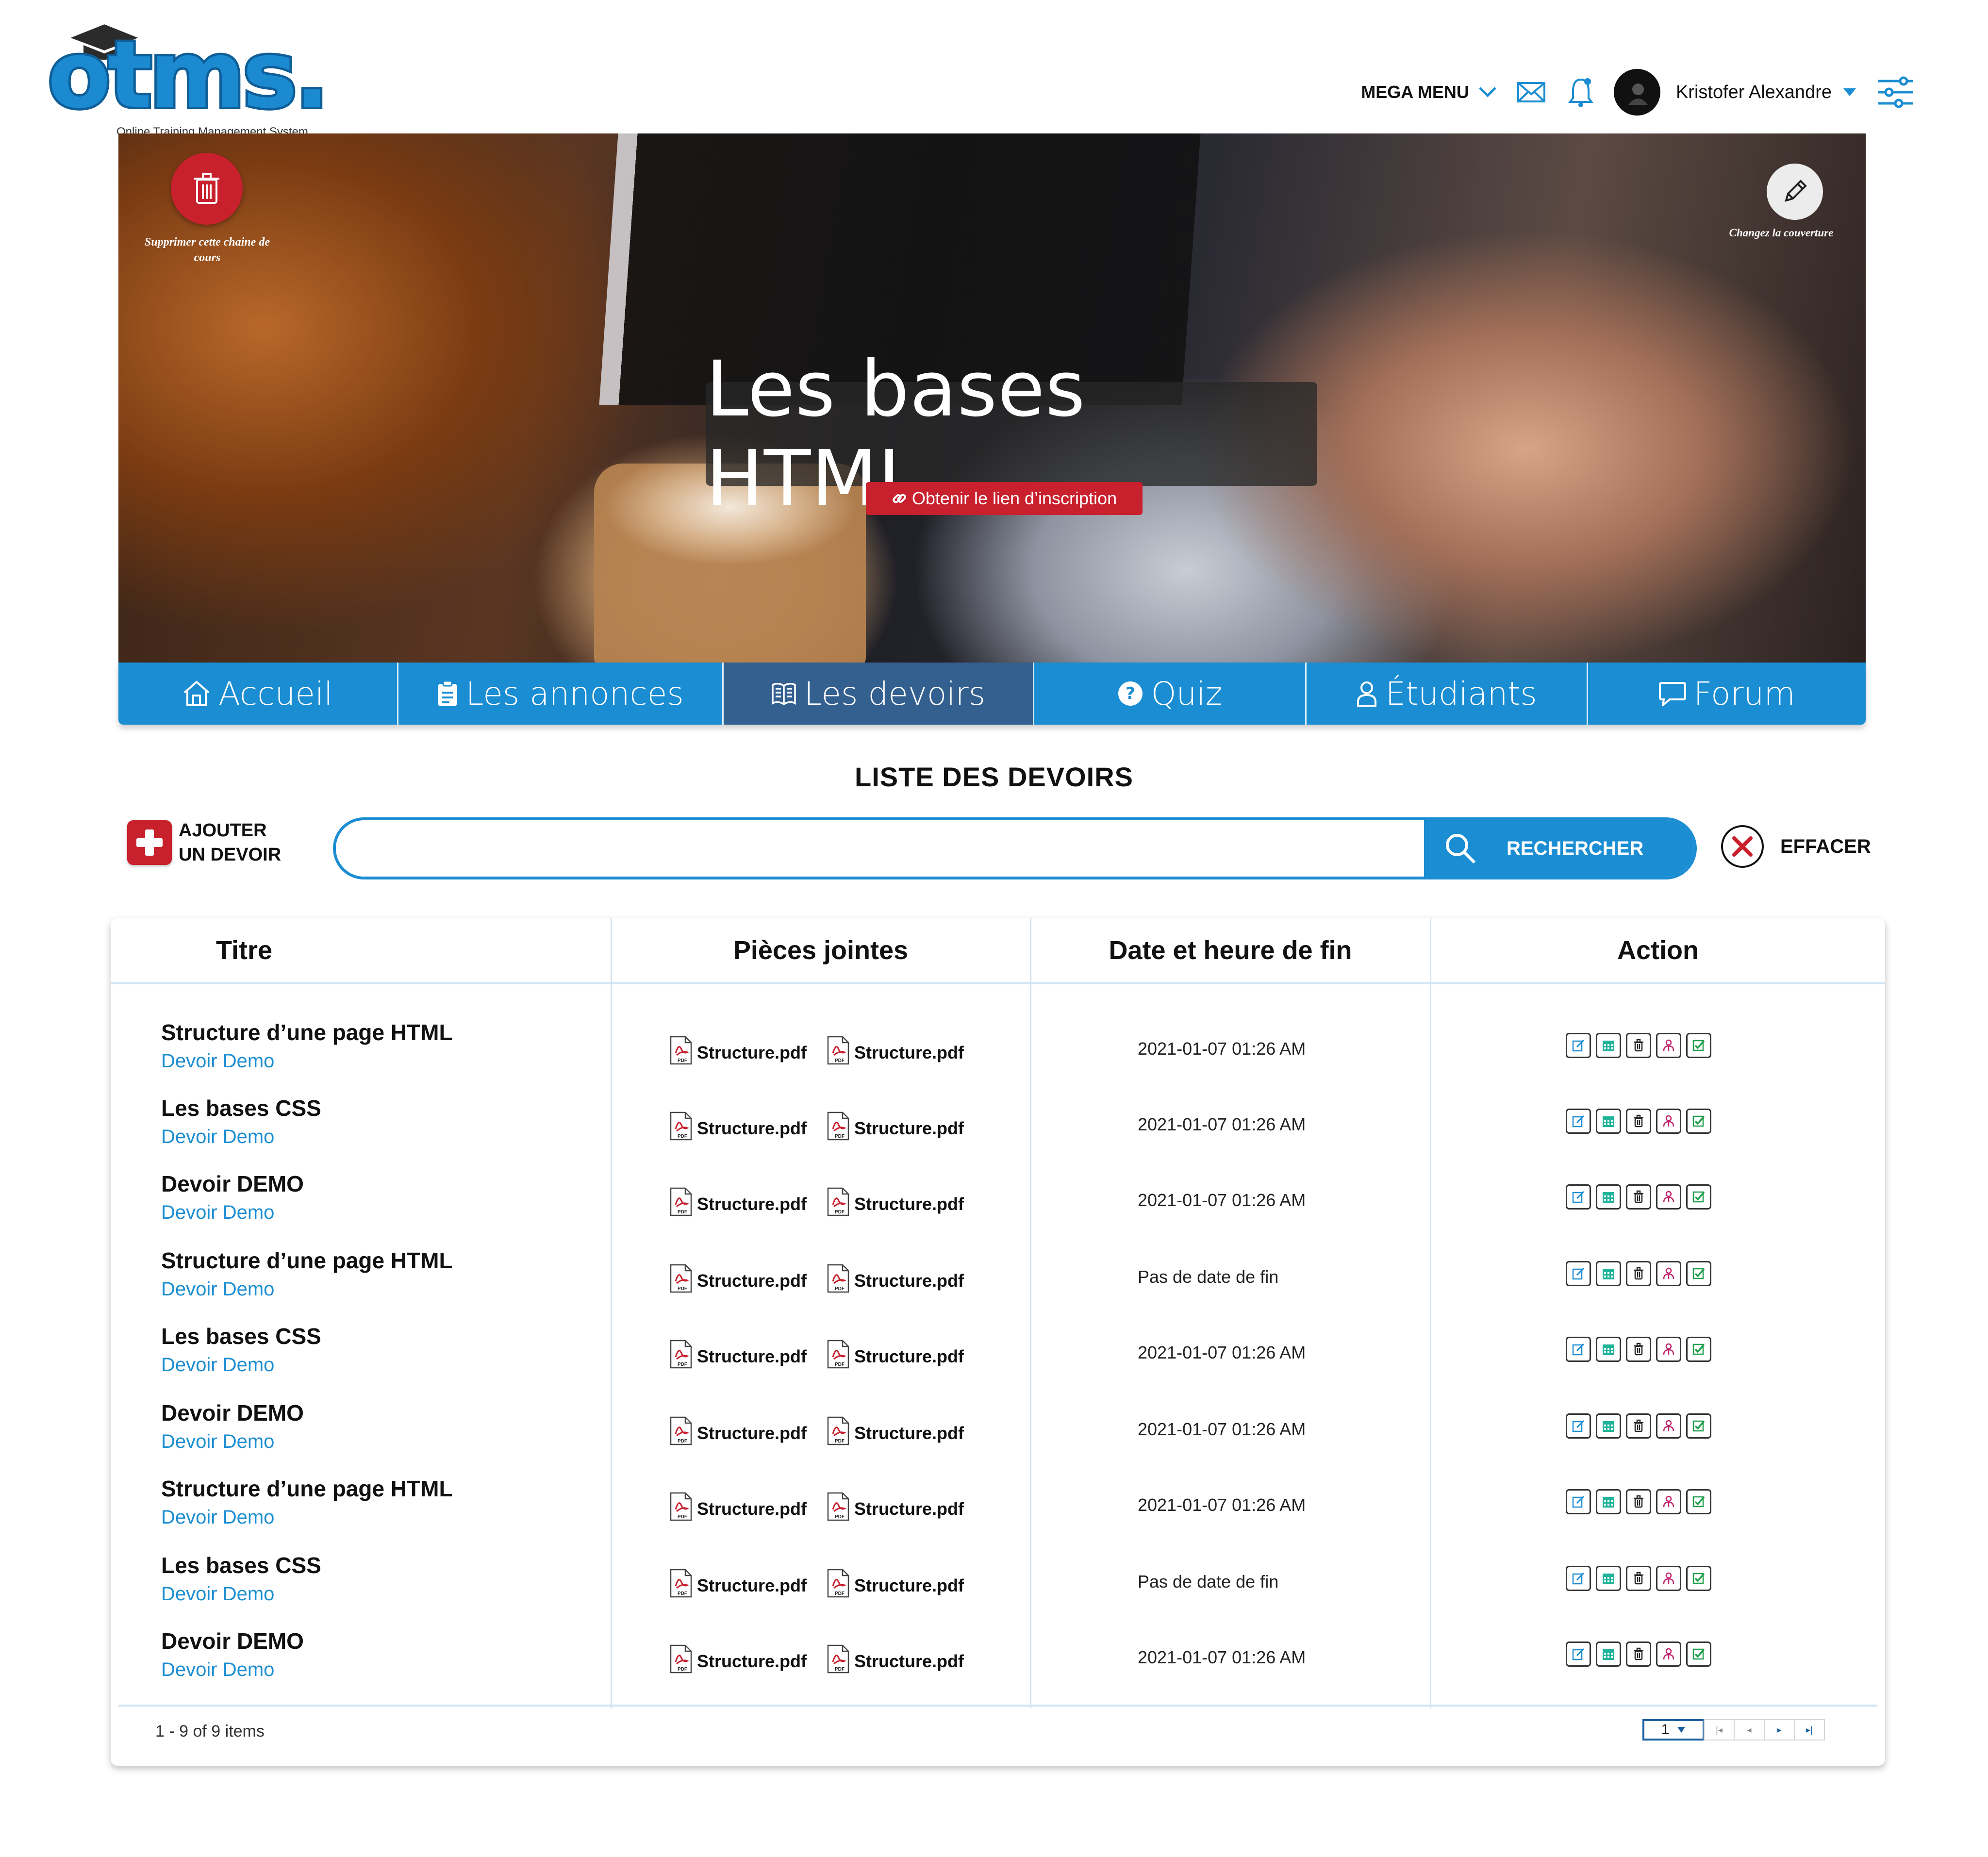 Image resolution: width=1988 pixels, height=1857 pixels. Describe the element at coordinates (561, 694) in the screenshot. I see `tab-annonces: Les annonces` at that location.